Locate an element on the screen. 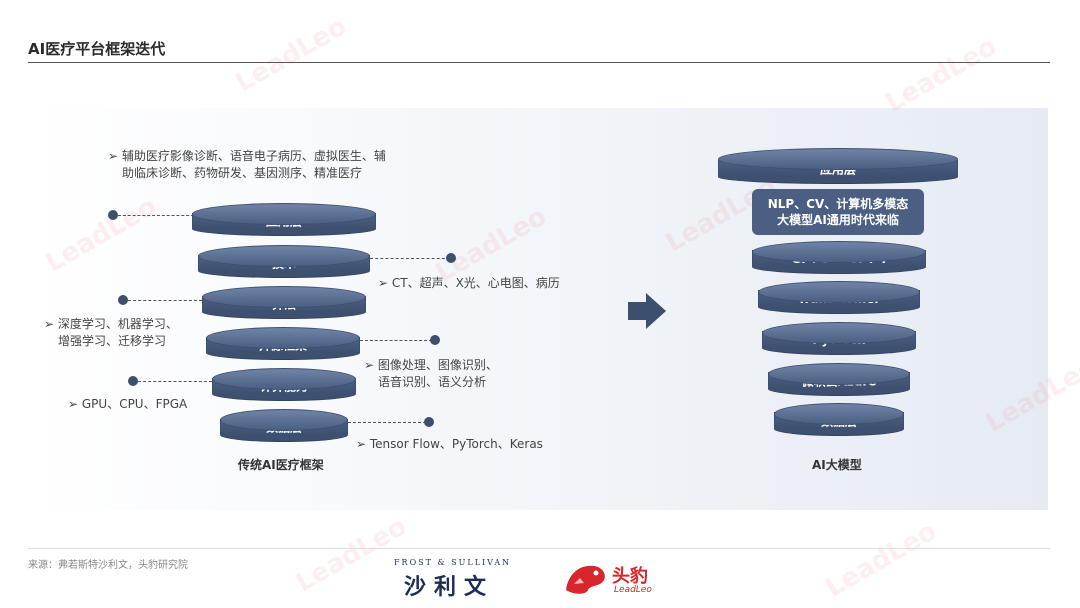 Image resolution: width=1080 pixels, height=608 pixels. title-divider is located at coordinates (539, 62).